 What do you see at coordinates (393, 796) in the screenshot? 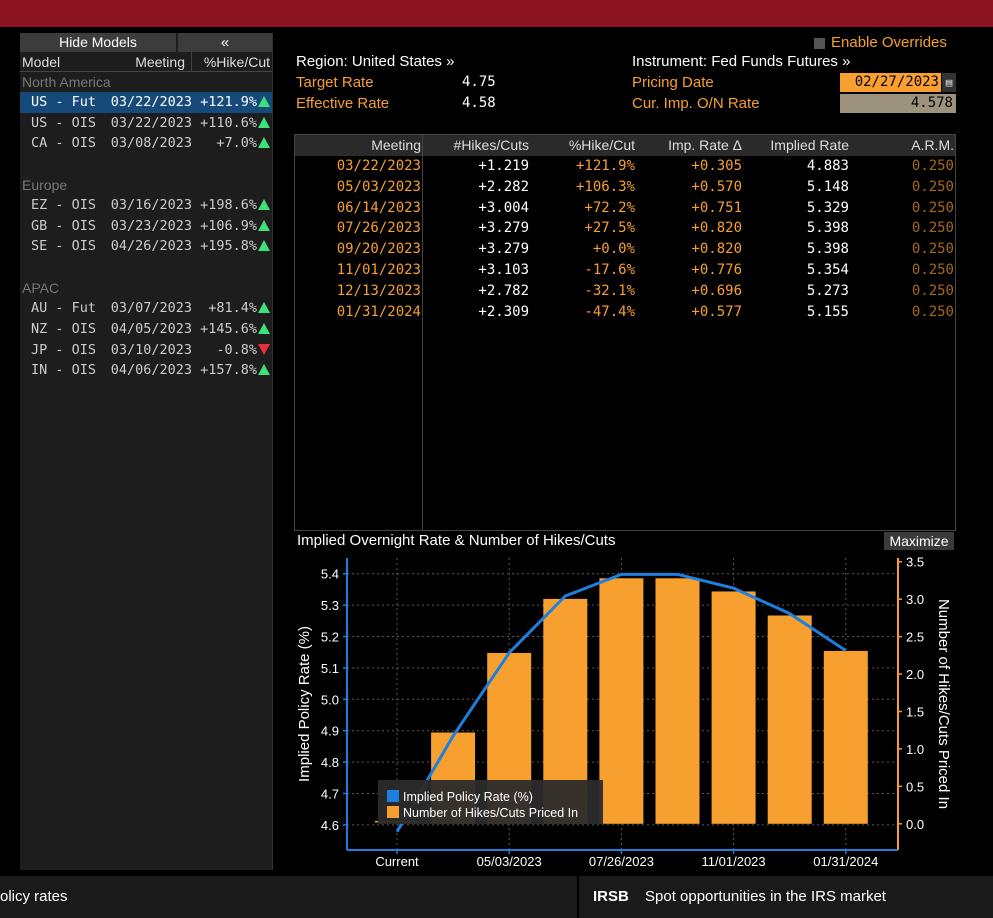
I see `legend-swatch` at bounding box center [393, 796].